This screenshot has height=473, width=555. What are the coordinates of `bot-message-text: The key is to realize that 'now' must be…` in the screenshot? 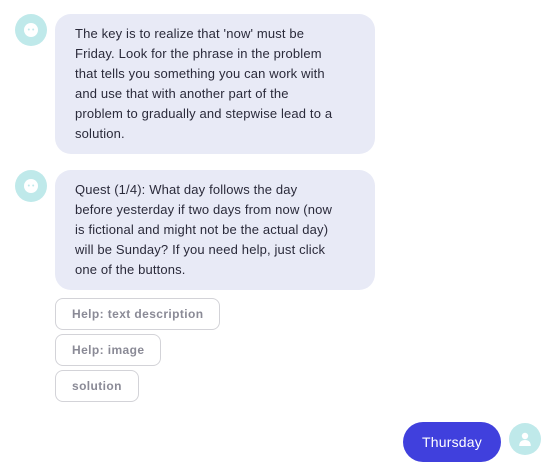 It's located at (204, 83).